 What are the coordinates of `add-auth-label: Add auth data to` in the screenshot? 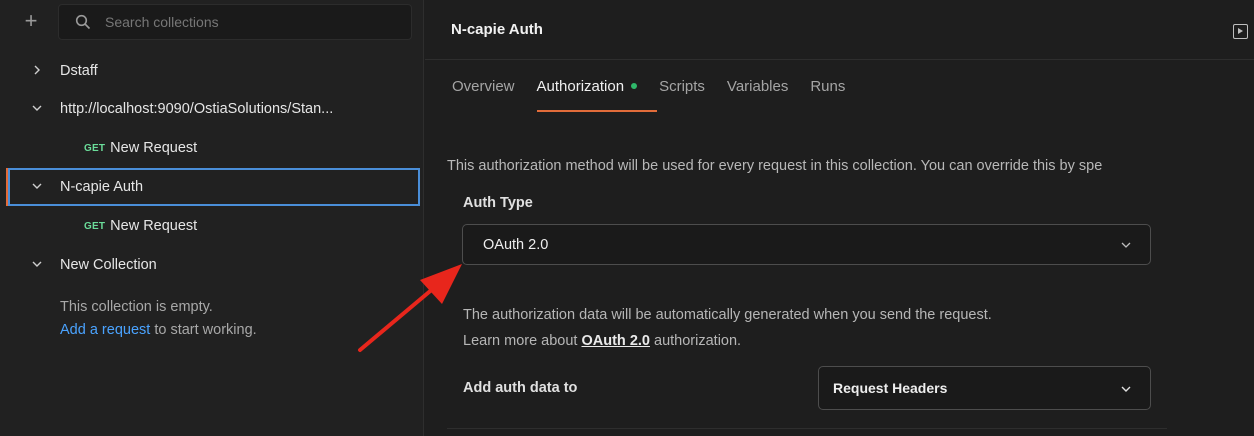 It's located at (520, 388).